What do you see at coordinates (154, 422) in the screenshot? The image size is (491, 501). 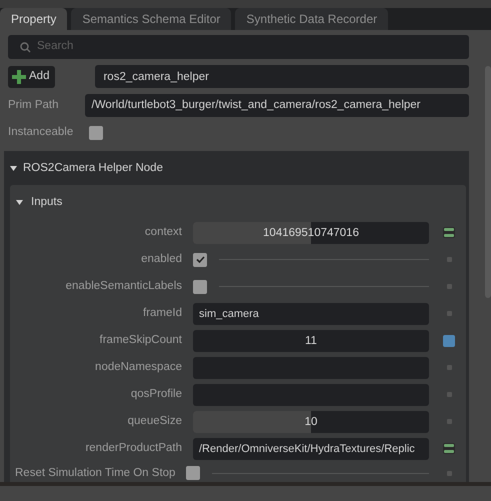 I see `attribute-label: queueSize` at bounding box center [154, 422].